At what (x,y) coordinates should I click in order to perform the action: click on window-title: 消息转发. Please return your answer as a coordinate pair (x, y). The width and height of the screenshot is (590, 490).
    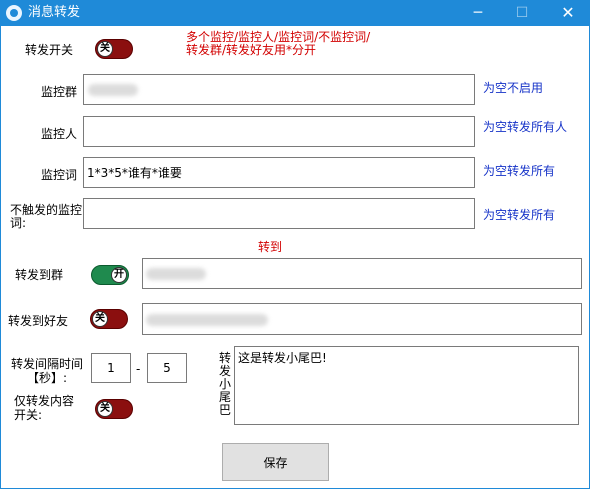
    Looking at the image, I should click on (54, 12).